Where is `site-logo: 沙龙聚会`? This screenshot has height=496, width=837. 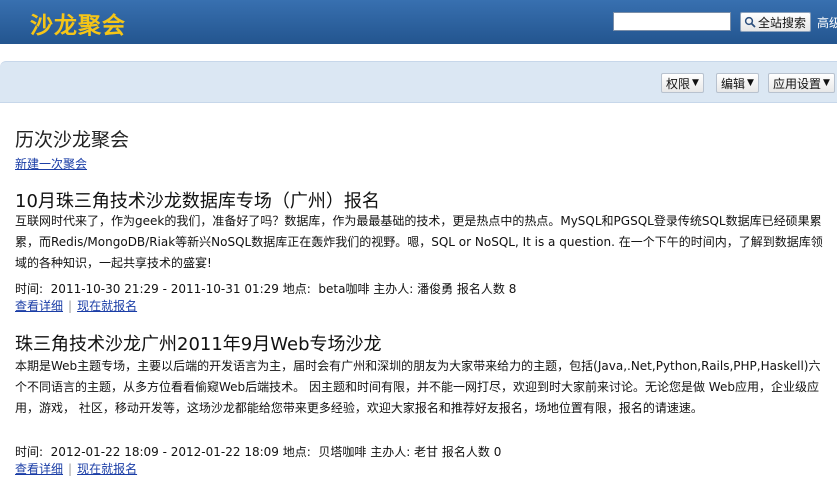 site-logo: 沙龙聚会 is located at coordinates (78, 23).